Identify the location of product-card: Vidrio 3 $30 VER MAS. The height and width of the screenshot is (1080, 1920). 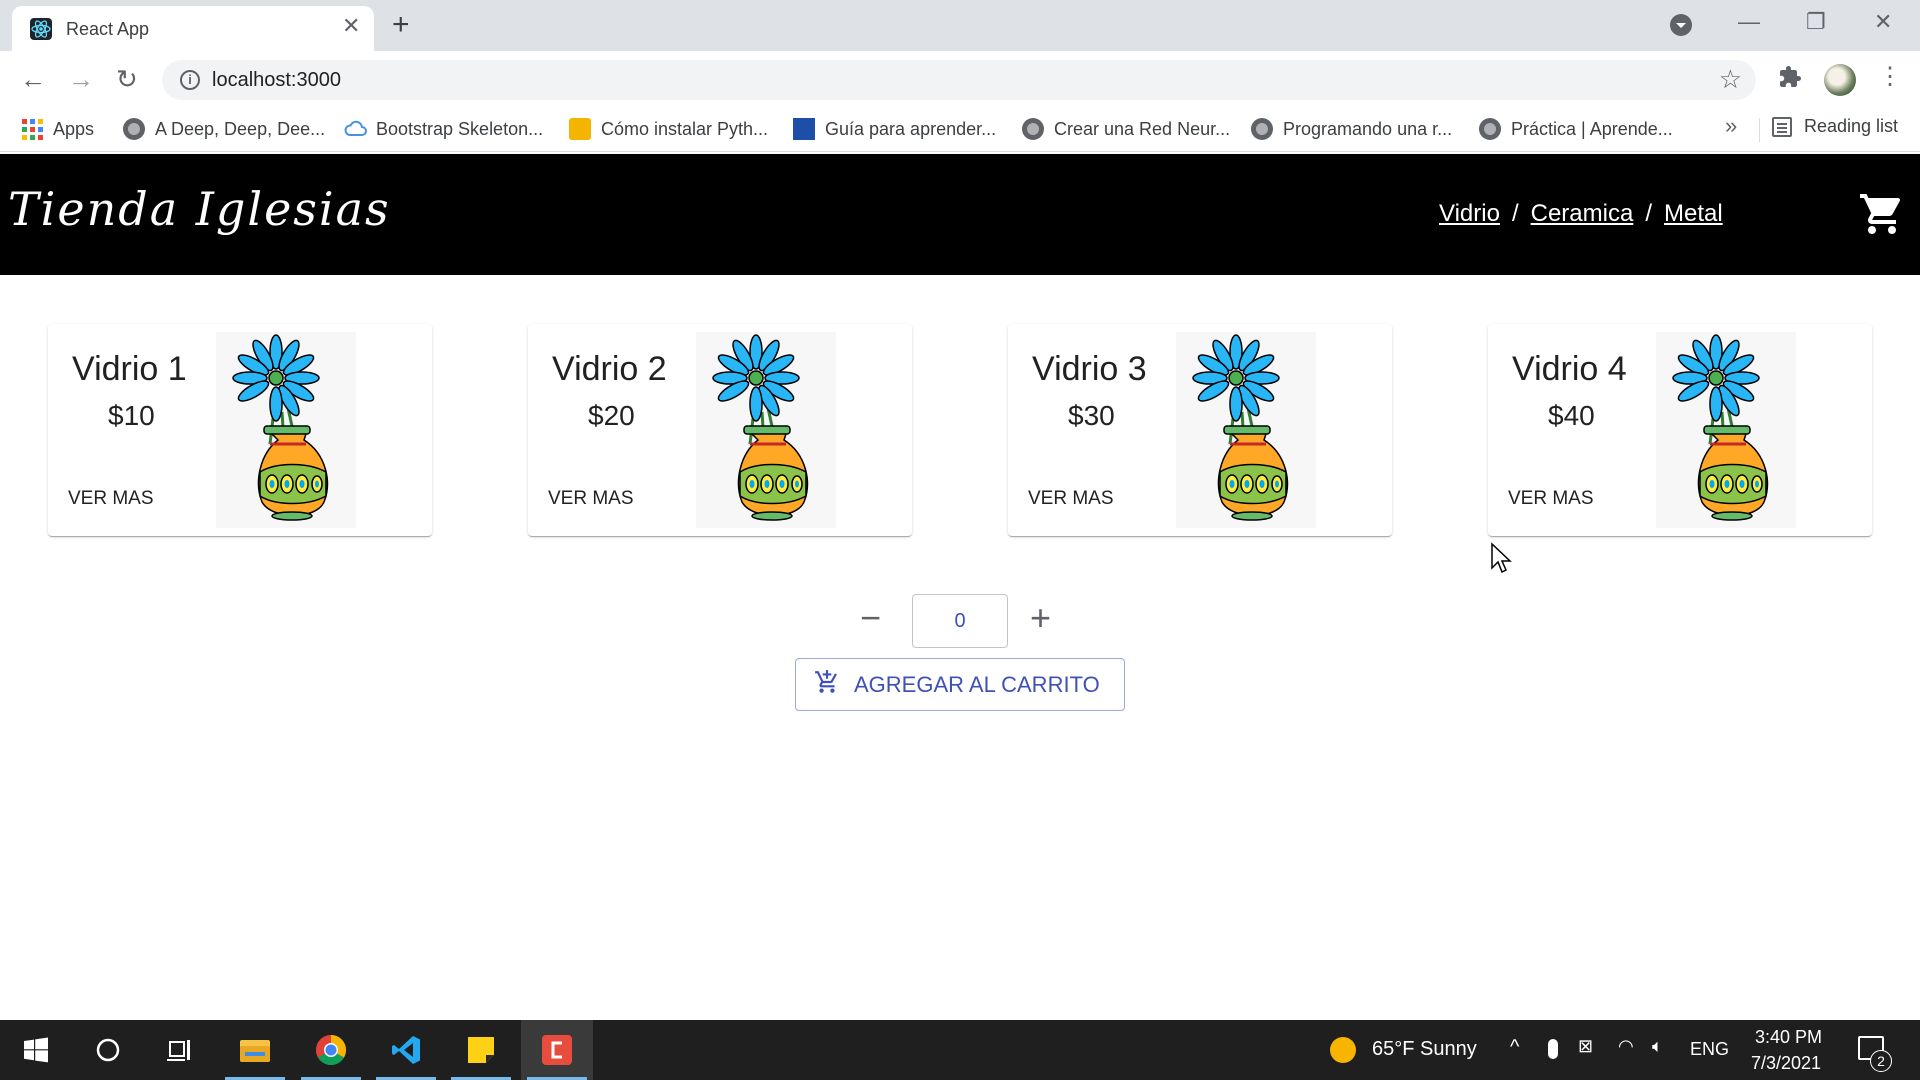
(1200, 430).